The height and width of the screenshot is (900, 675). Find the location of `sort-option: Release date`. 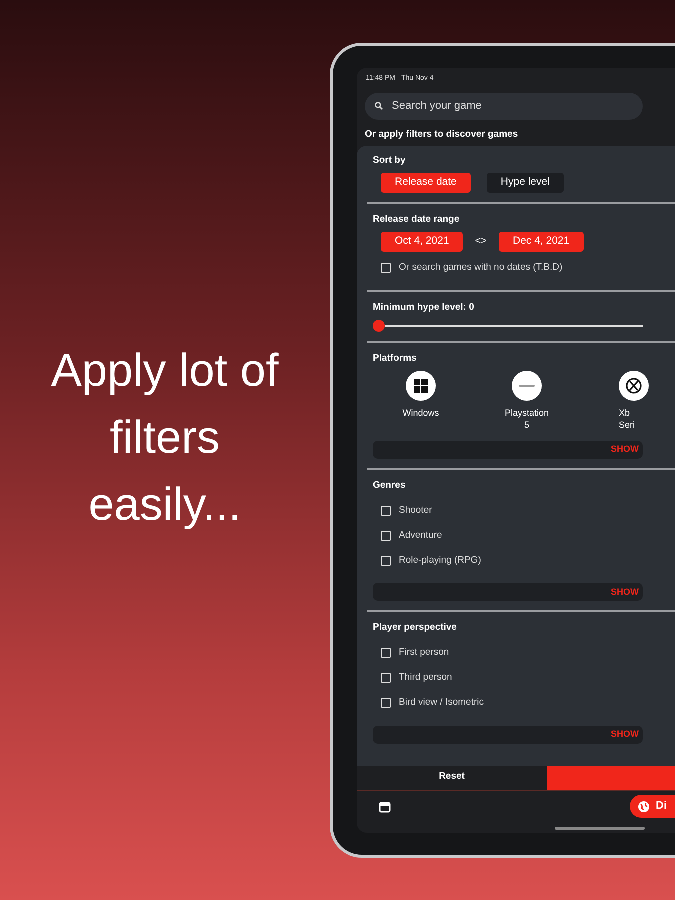

sort-option: Release date is located at coordinates (426, 182).